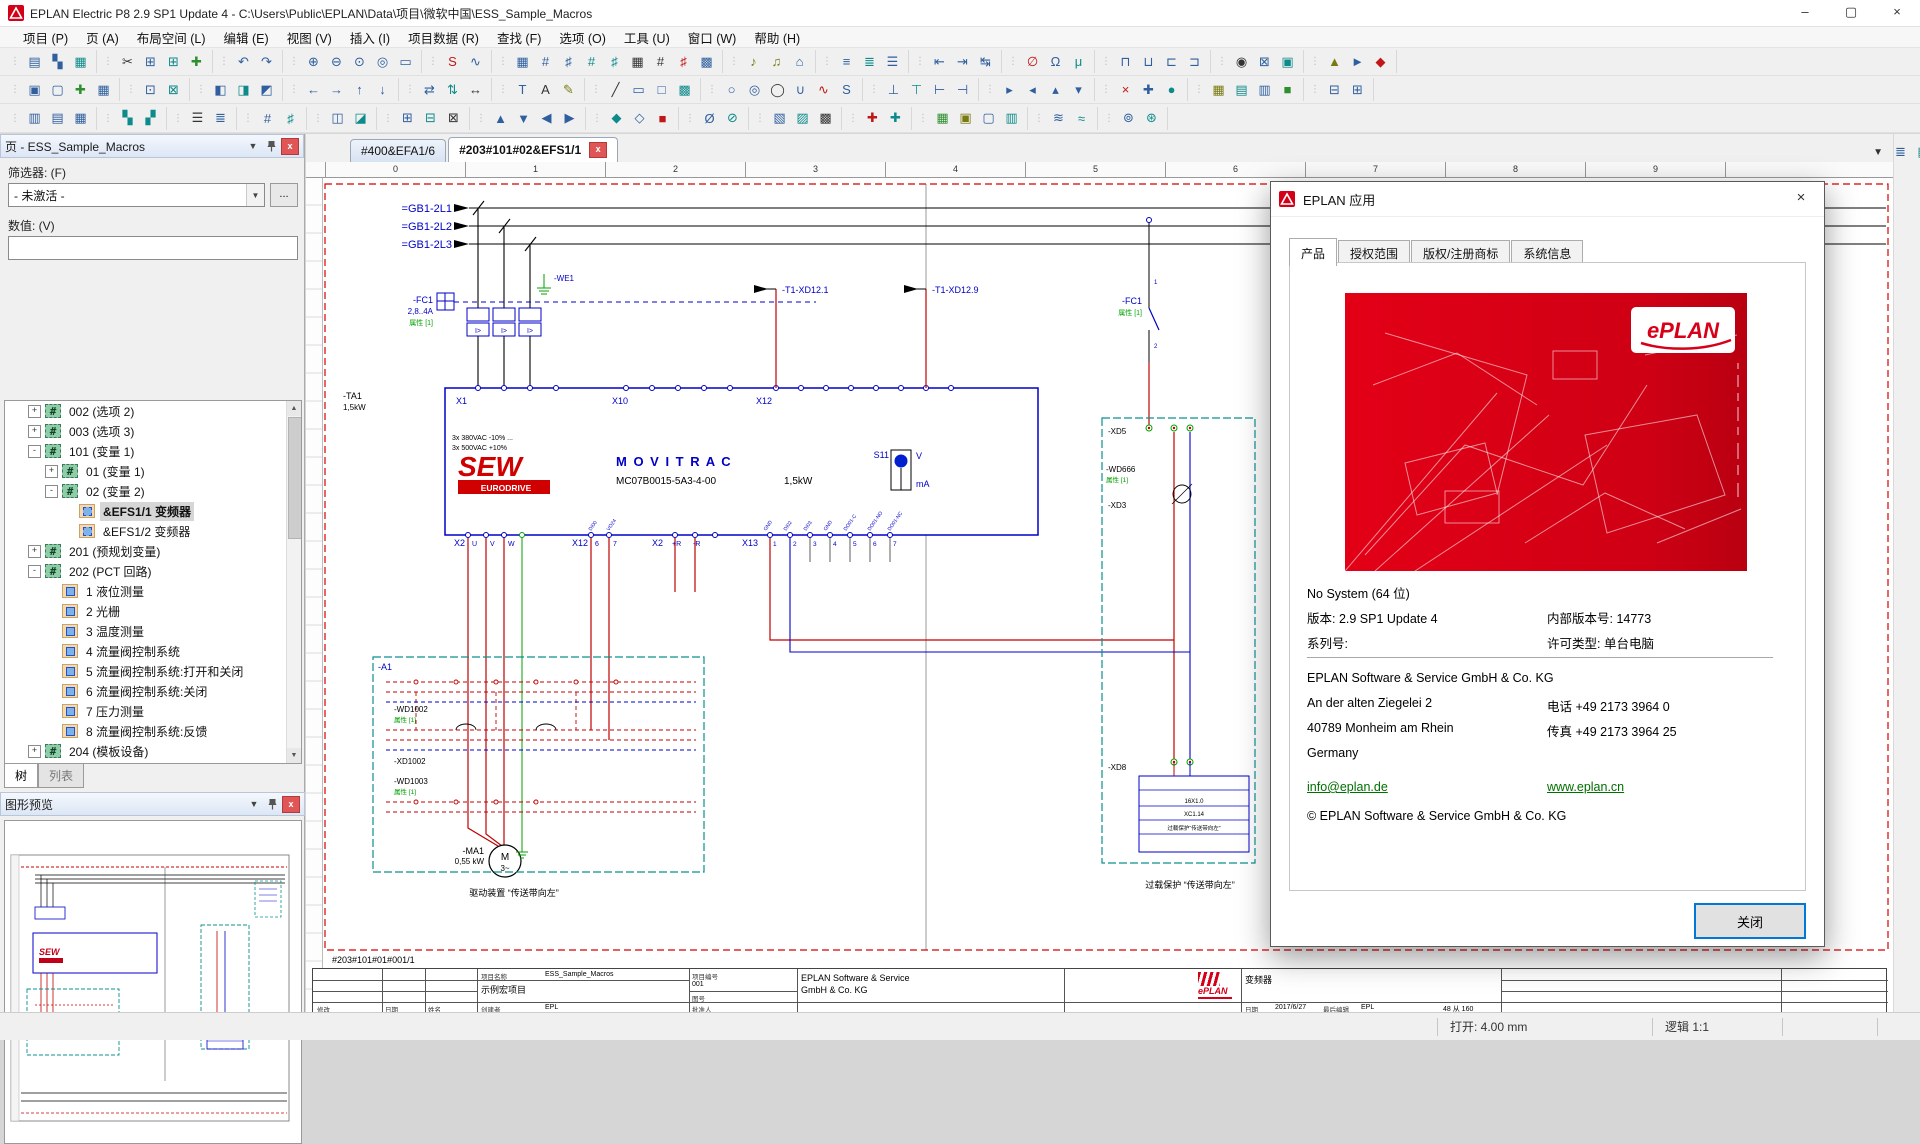  I want to click on toolbar-icon: Ω, so click(1055, 61).